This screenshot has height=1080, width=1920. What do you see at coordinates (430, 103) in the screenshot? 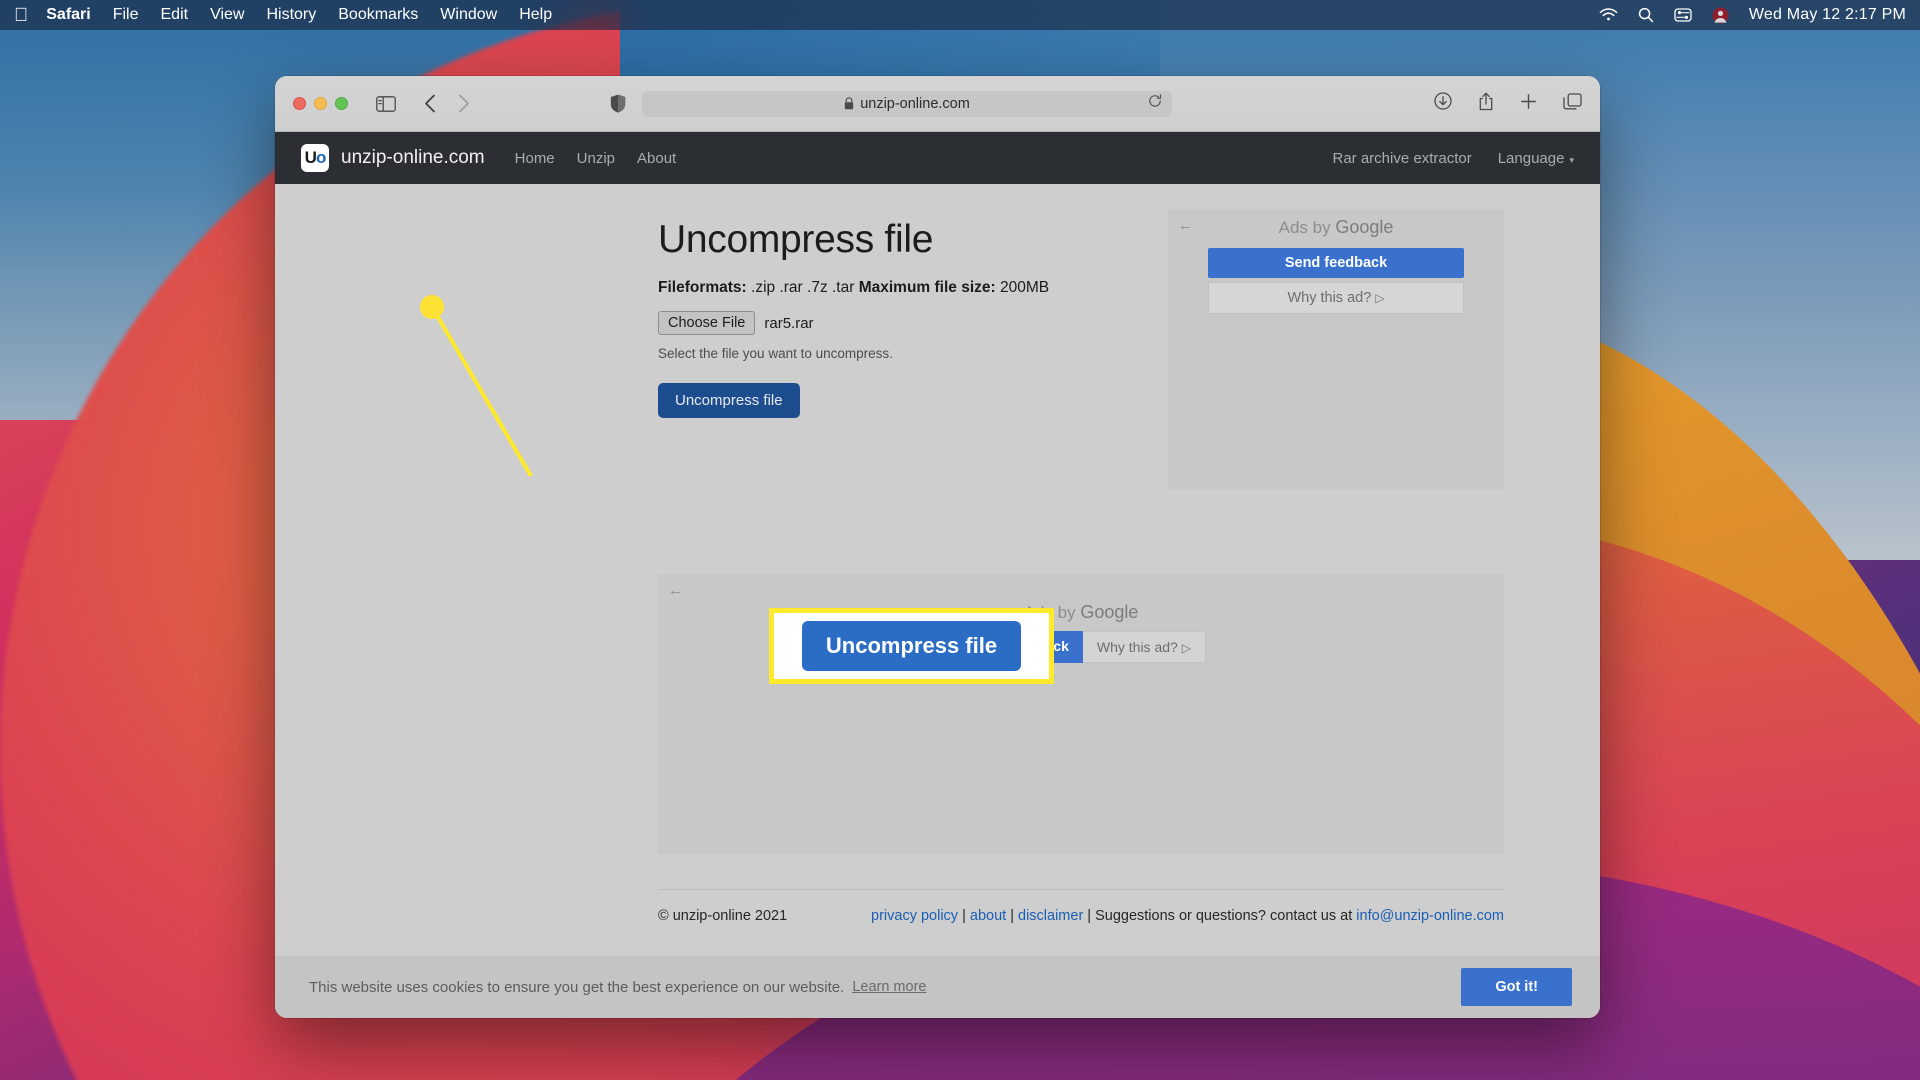
I see `back-icon` at bounding box center [430, 103].